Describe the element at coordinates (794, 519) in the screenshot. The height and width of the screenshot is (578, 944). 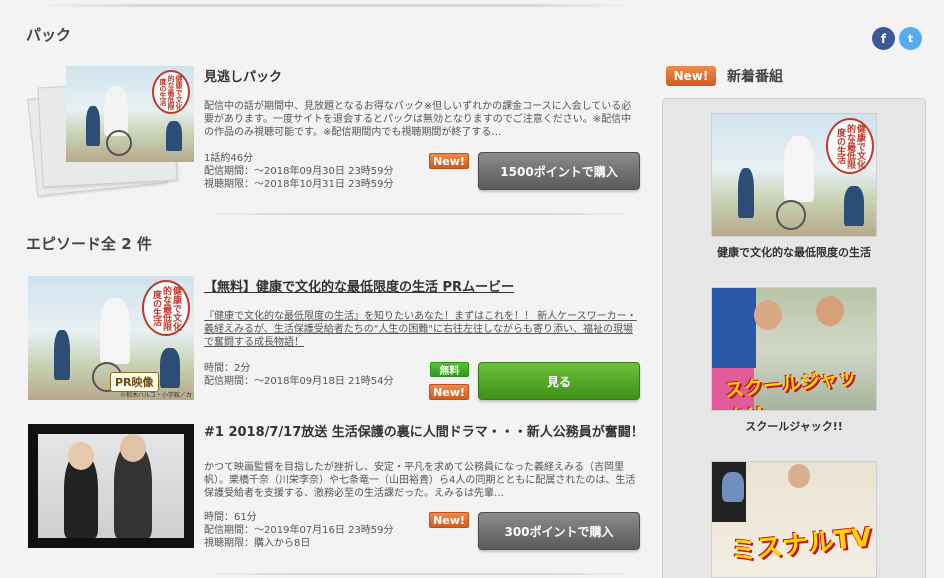
I see `sidebar-item-3-thumbnail: ミスナルTV` at that location.